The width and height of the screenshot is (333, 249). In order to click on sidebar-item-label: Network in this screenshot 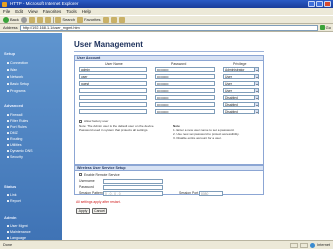, I will do `click(17, 77)`.